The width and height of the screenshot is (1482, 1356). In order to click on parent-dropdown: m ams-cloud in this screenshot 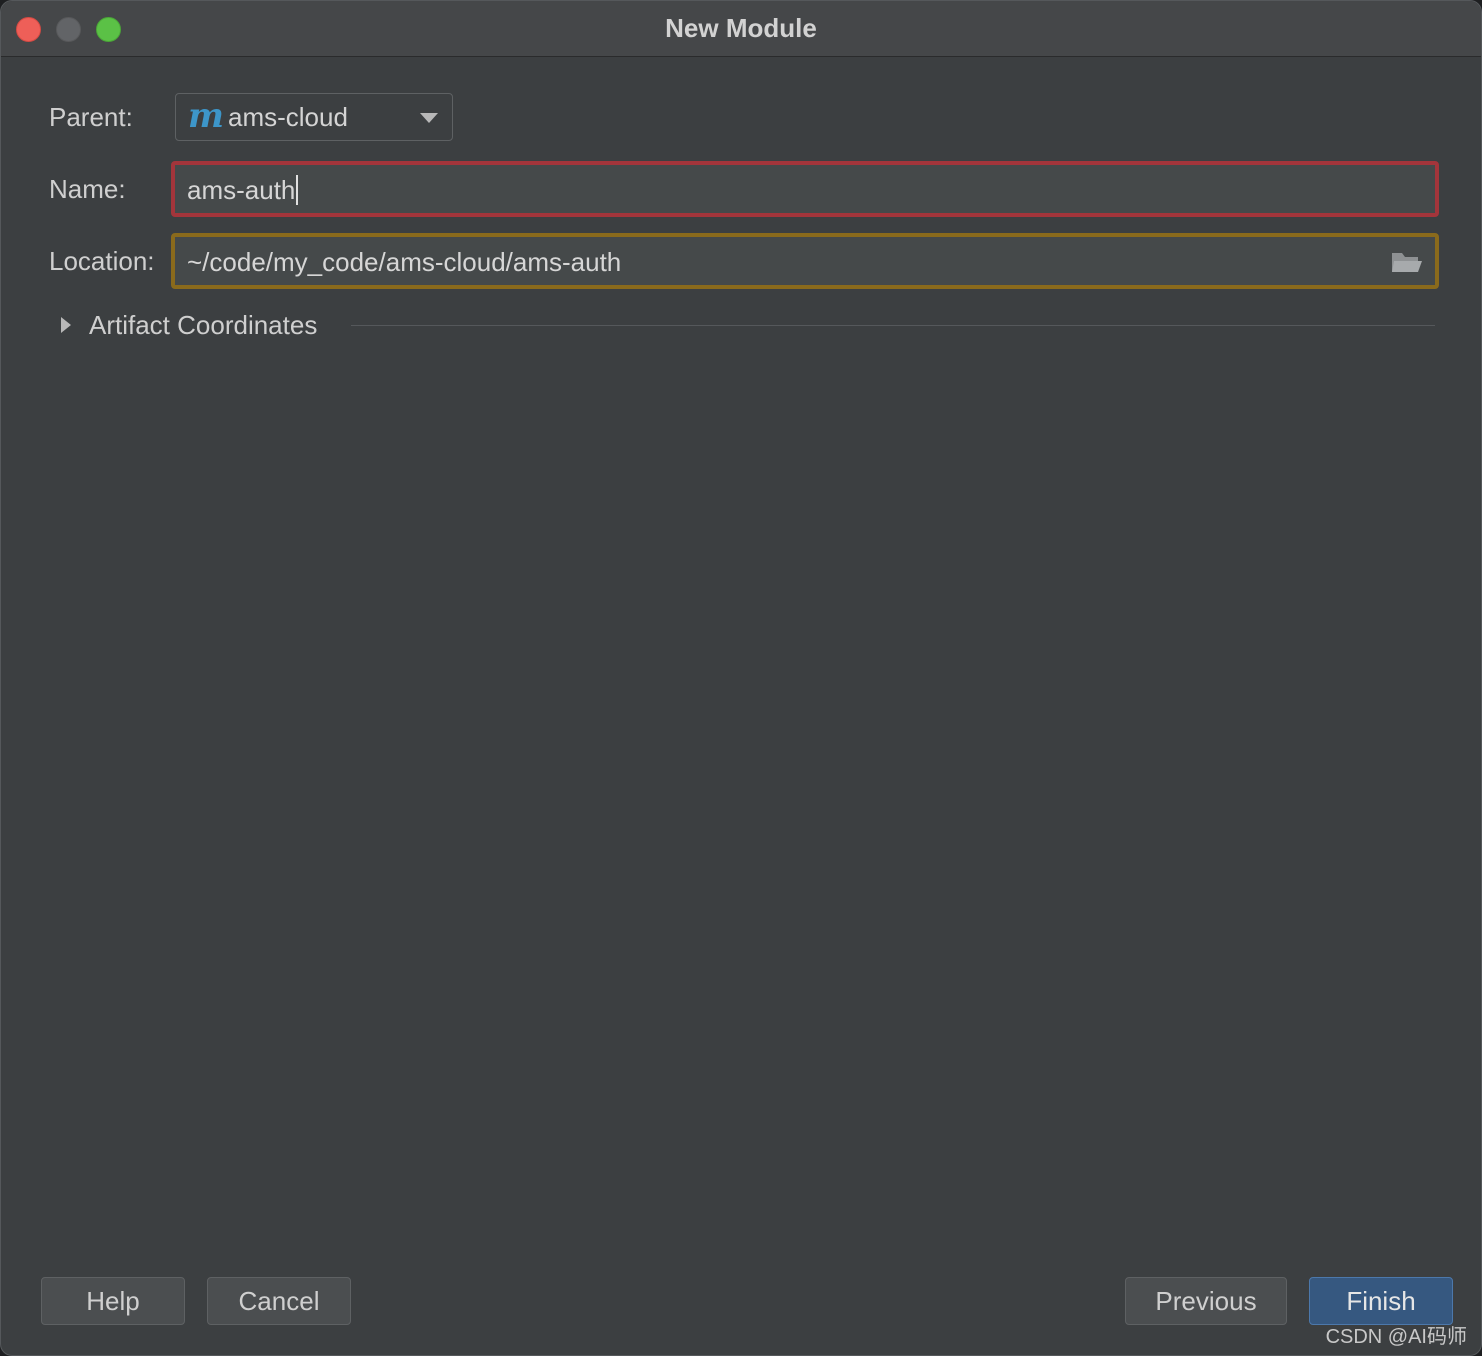, I will do `click(314, 117)`.